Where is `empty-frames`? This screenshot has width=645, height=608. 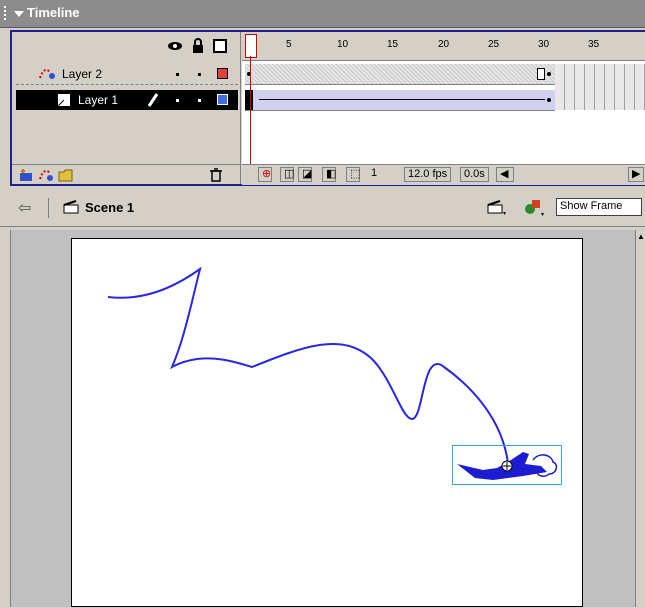 empty-frames is located at coordinates (600, 87).